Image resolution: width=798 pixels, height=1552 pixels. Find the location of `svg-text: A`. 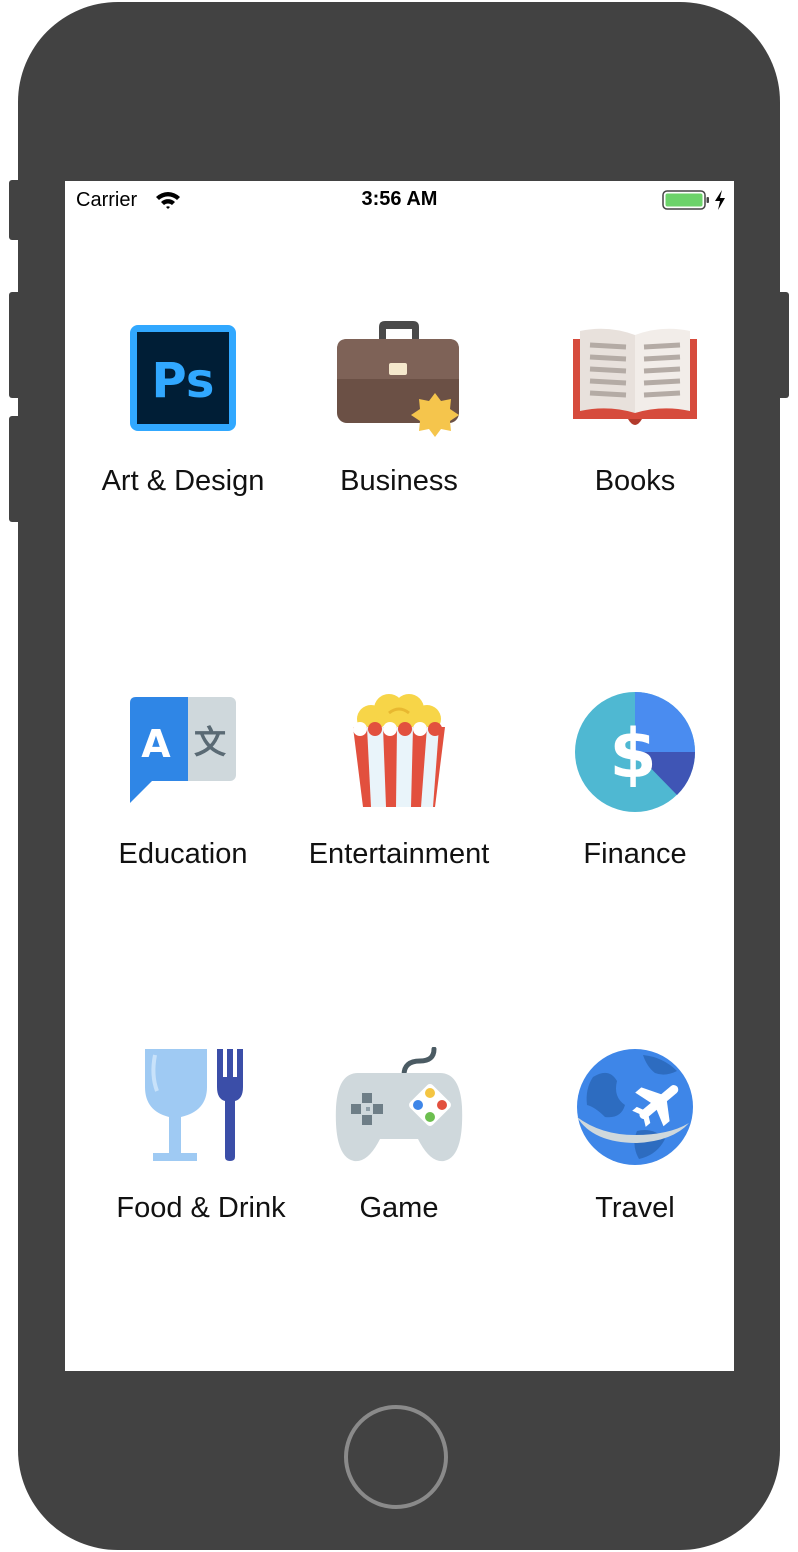

svg-text: A is located at coordinates (156, 744).